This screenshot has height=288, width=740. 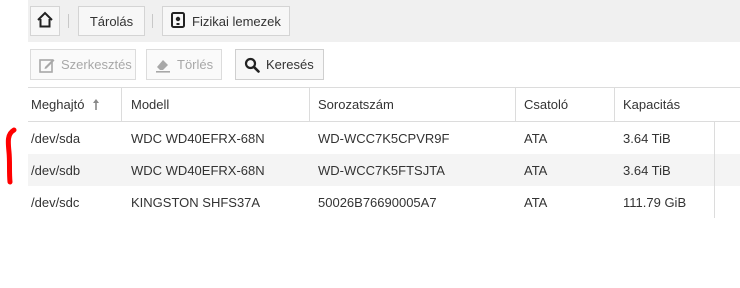 I want to click on column-header-capacity: Kapacitás, so click(x=664, y=104).